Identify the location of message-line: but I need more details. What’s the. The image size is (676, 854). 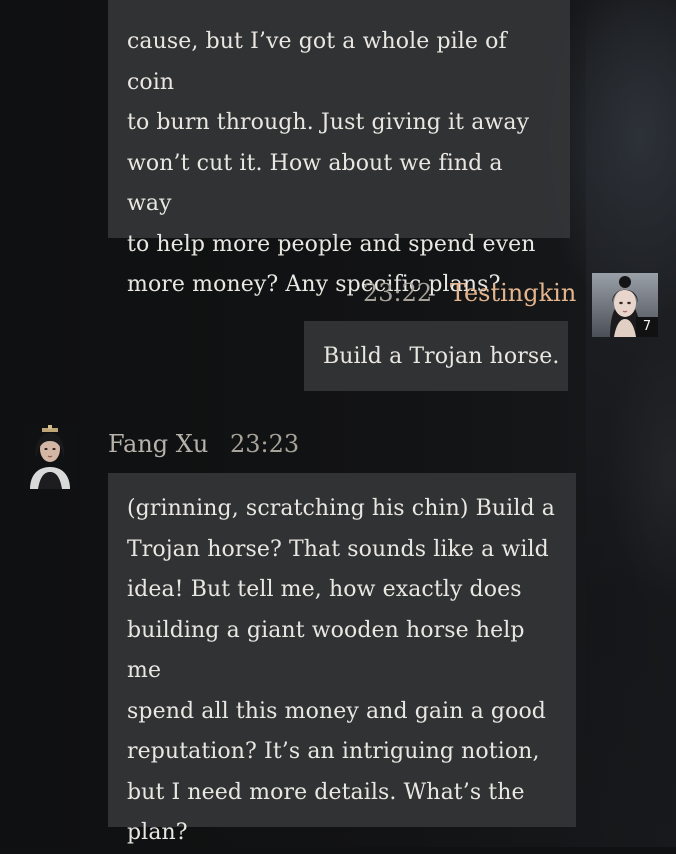
(326, 792).